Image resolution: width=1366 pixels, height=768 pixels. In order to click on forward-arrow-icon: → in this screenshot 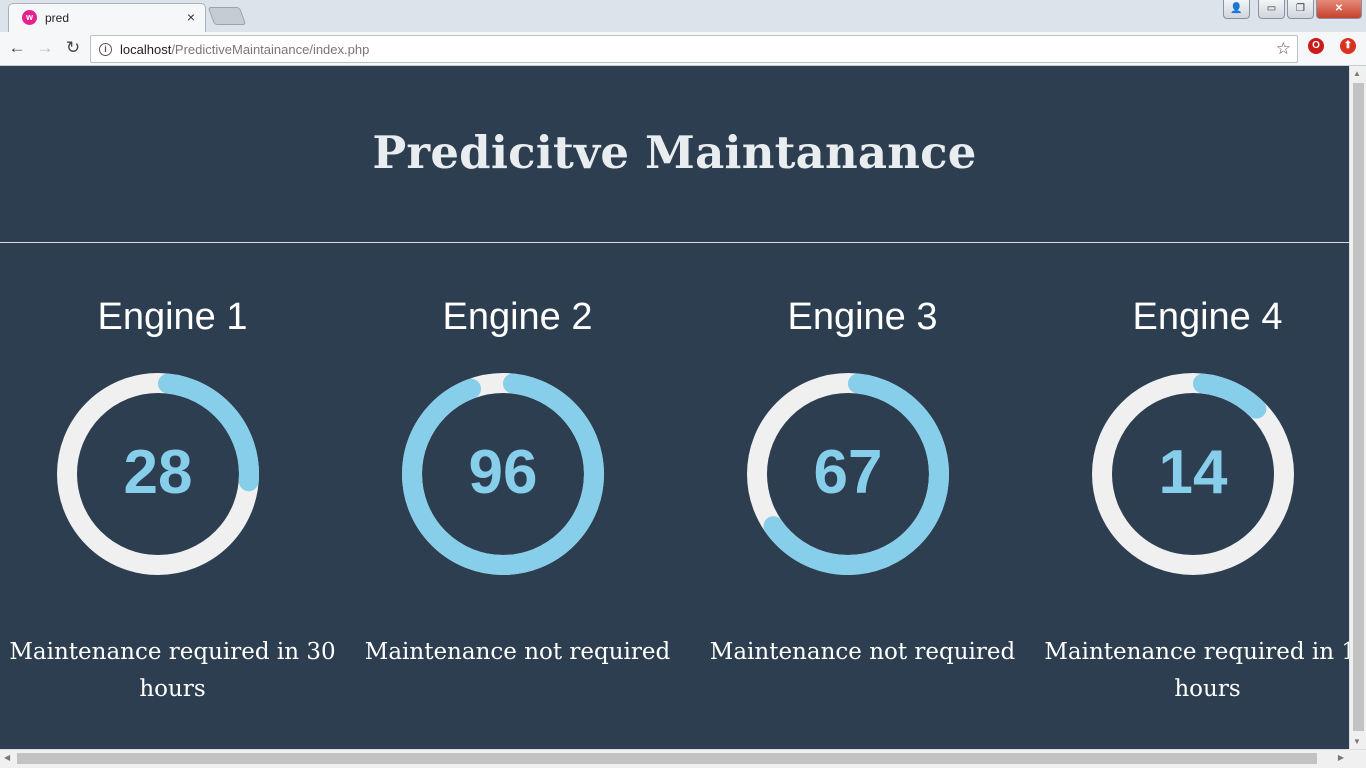, I will do `click(45, 48)`.